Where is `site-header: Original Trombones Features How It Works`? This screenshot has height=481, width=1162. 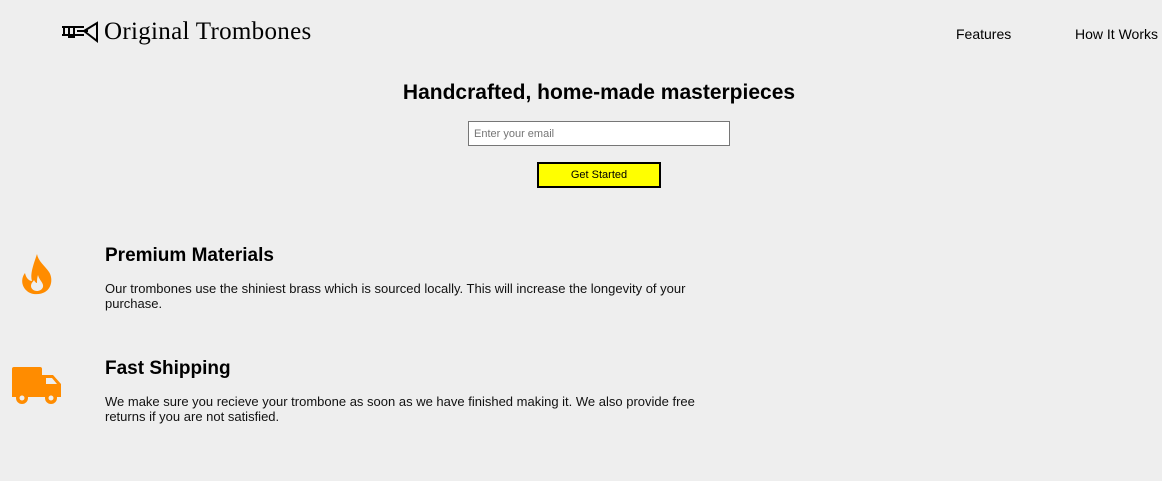
site-header: Original Trombones Features How It Works is located at coordinates (581, 33).